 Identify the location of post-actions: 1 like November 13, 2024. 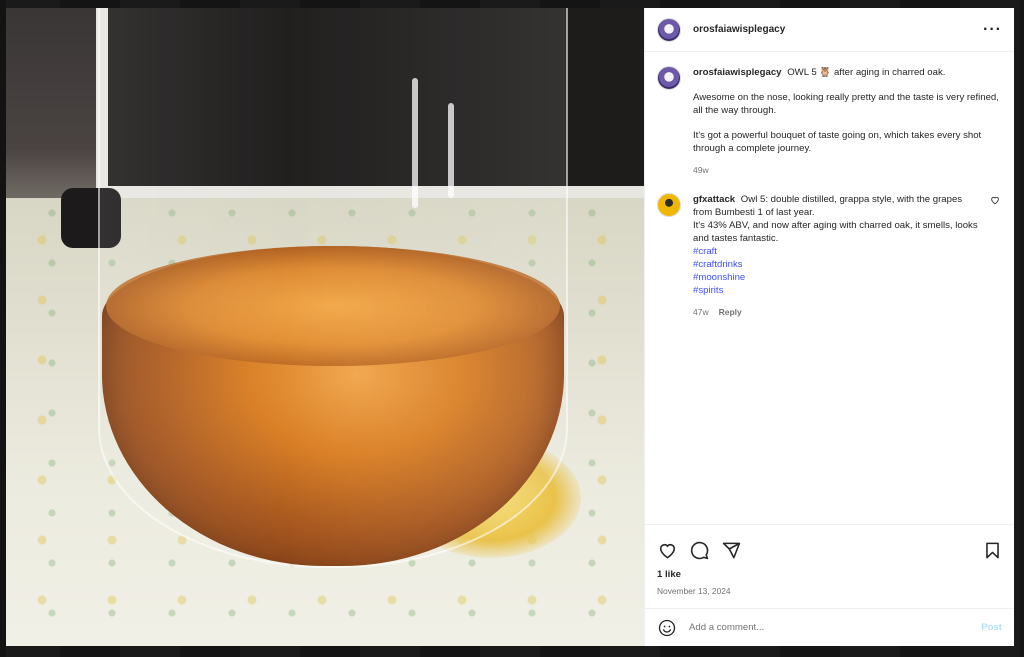
(829, 566).